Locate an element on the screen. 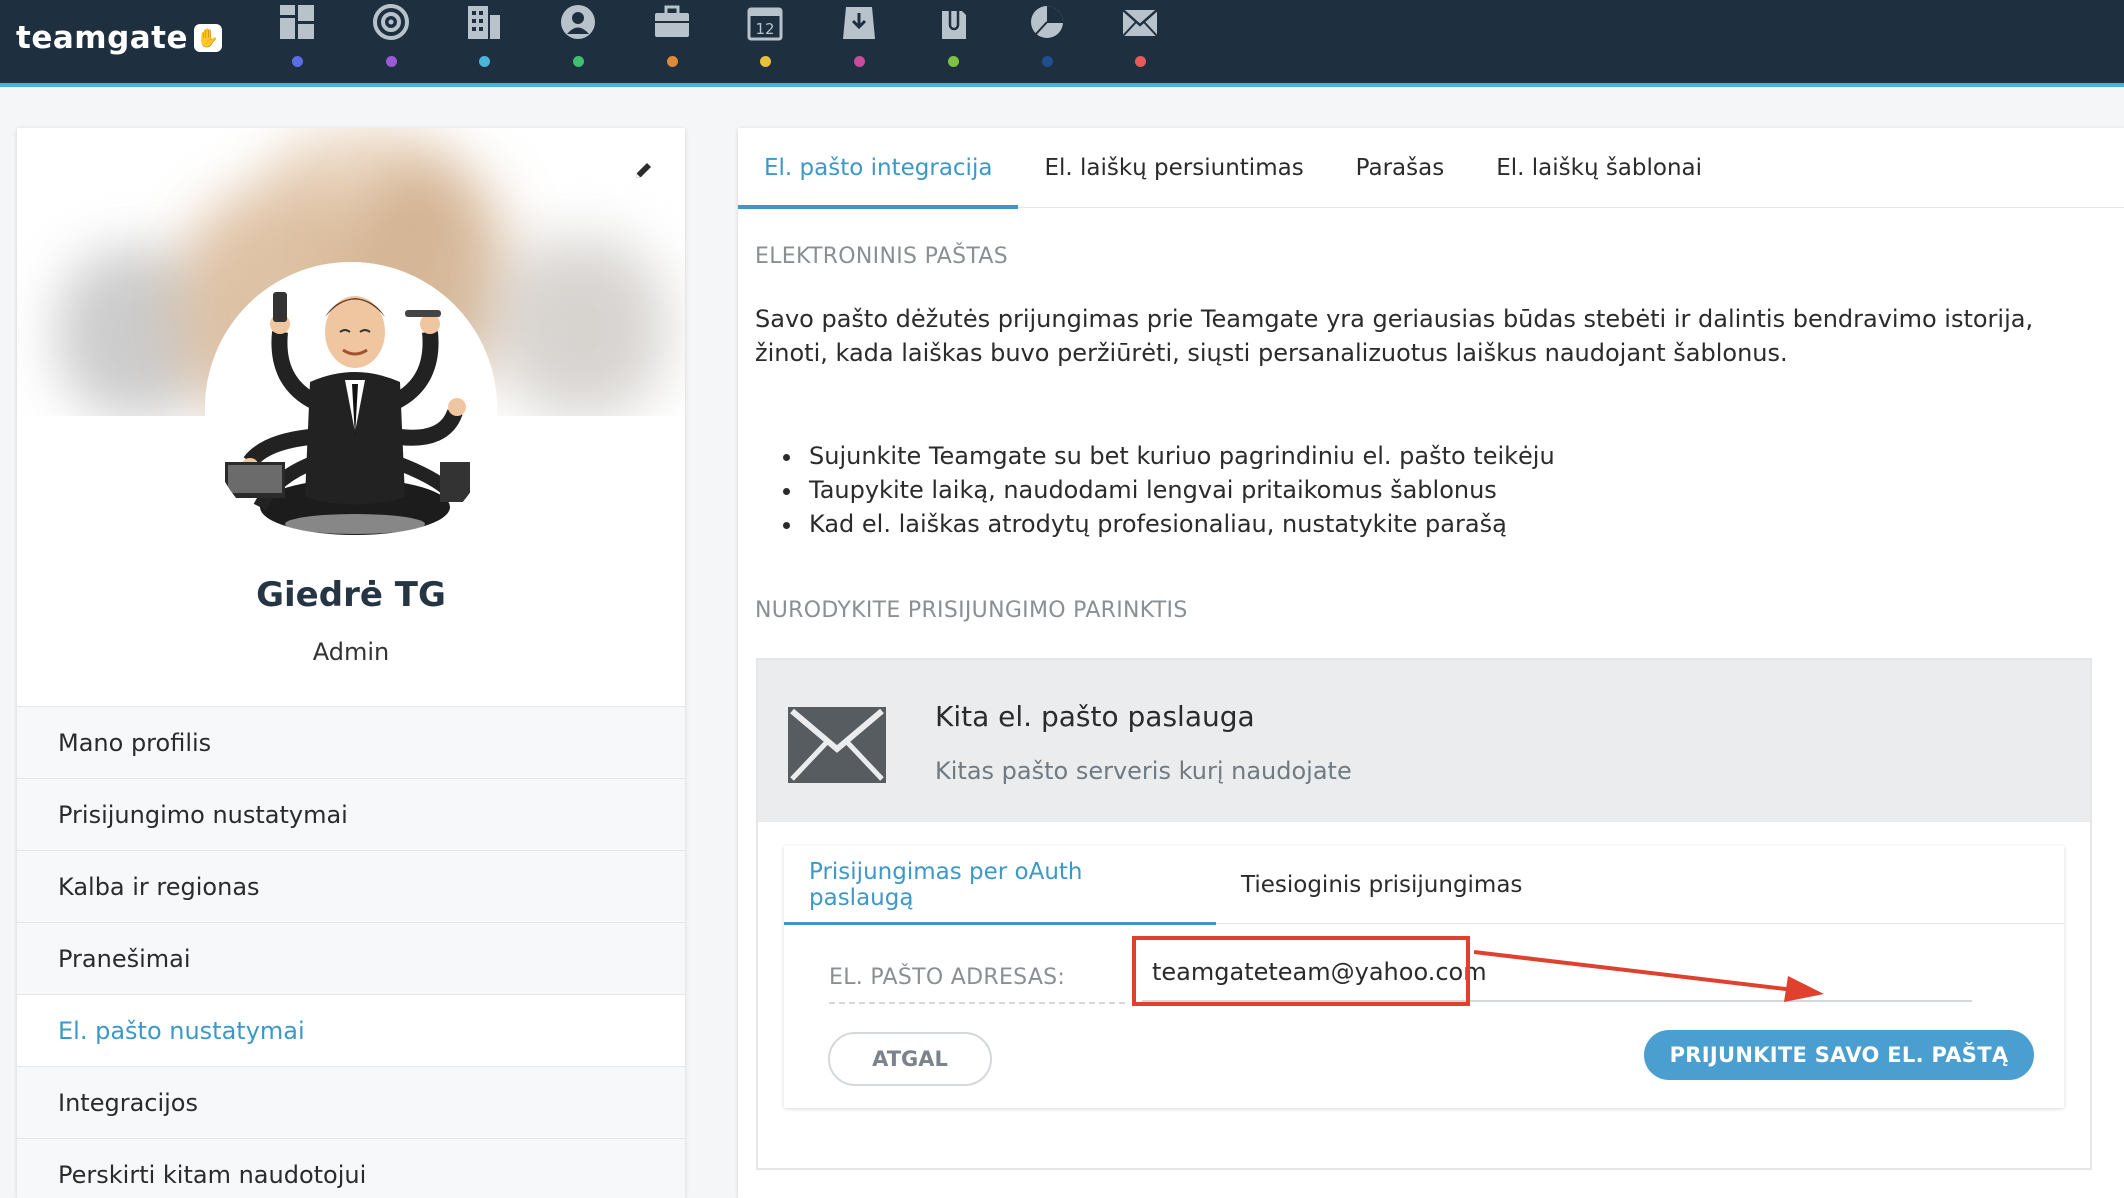  nav-deals is located at coordinates (672, 40).